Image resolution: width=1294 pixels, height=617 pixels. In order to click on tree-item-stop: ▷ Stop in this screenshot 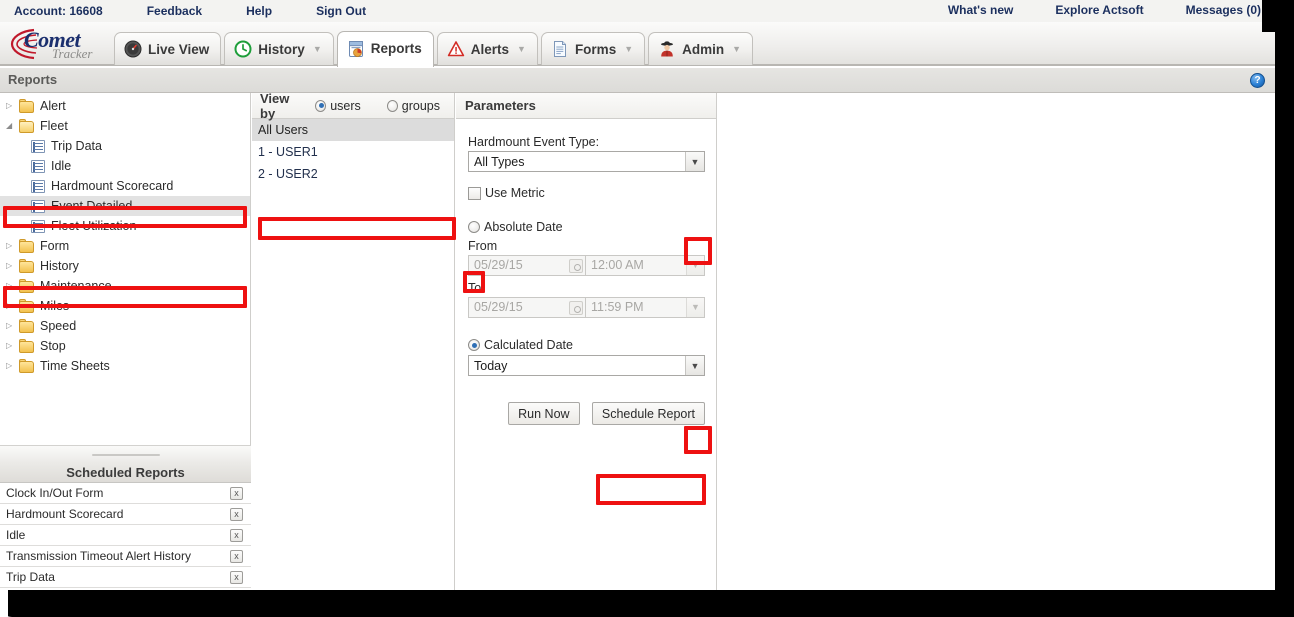, I will do `click(125, 346)`.